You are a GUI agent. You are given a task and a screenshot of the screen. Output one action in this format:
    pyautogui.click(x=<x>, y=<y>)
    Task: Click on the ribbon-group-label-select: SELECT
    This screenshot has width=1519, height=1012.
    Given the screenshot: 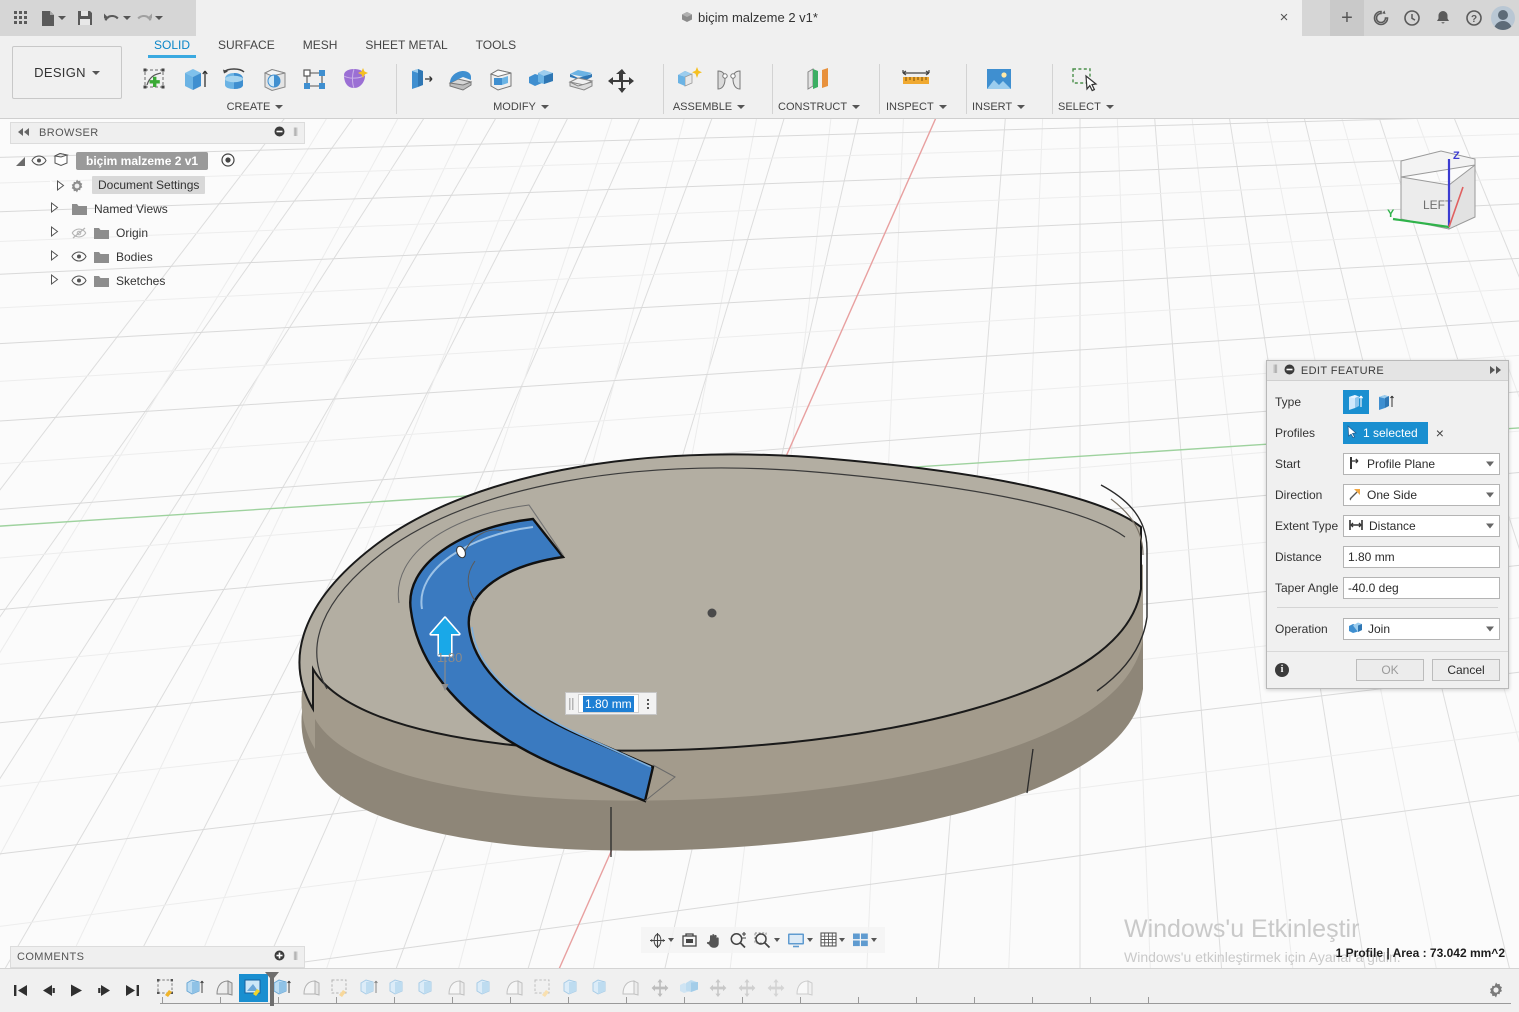 What is the action you would take?
    pyautogui.click(x=1086, y=107)
    